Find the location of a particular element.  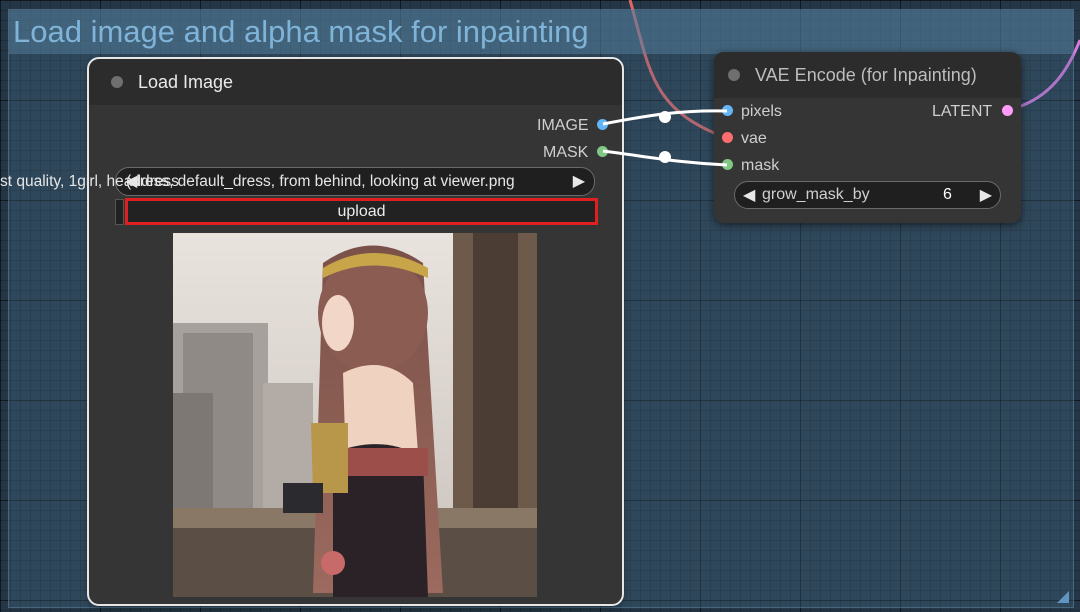

connection-layer is located at coordinates (665, 138).